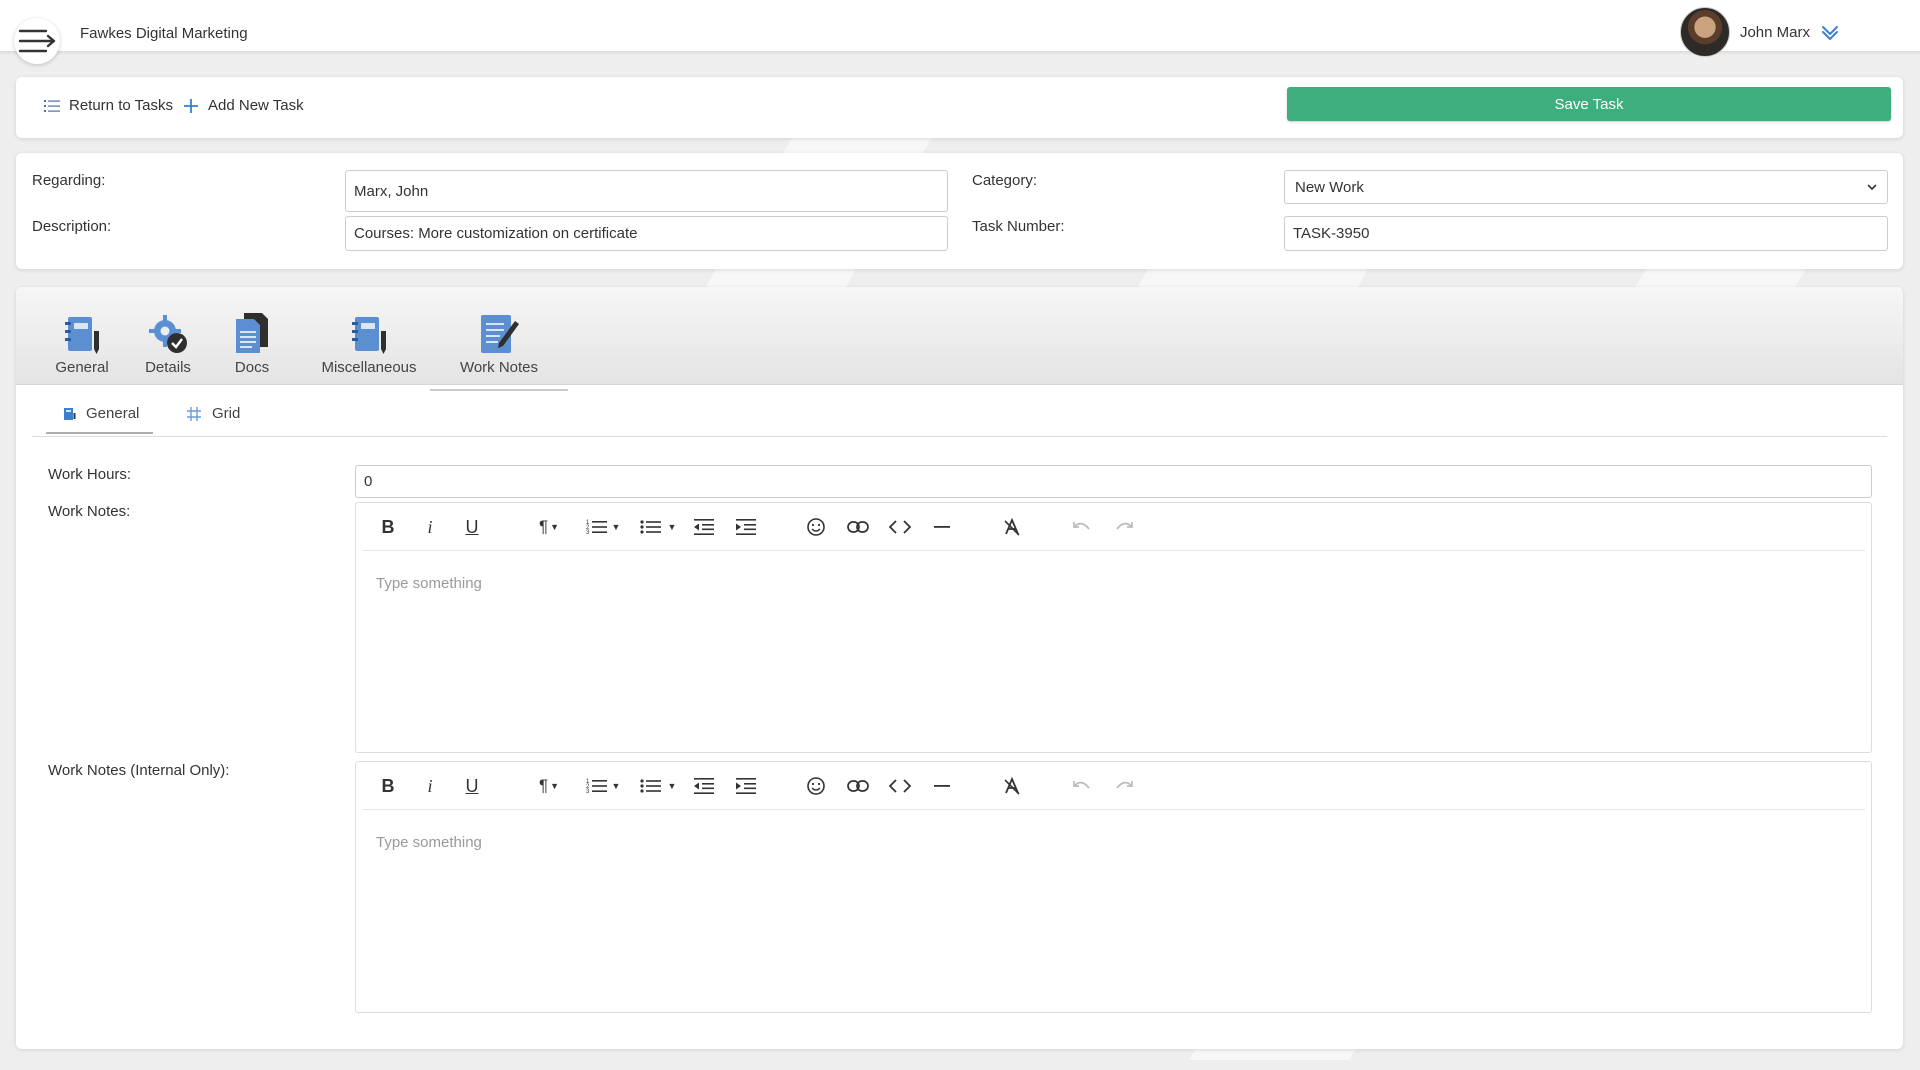  Describe the element at coordinates (121, 105) in the screenshot. I see `return-label: Return to Tasks` at that location.